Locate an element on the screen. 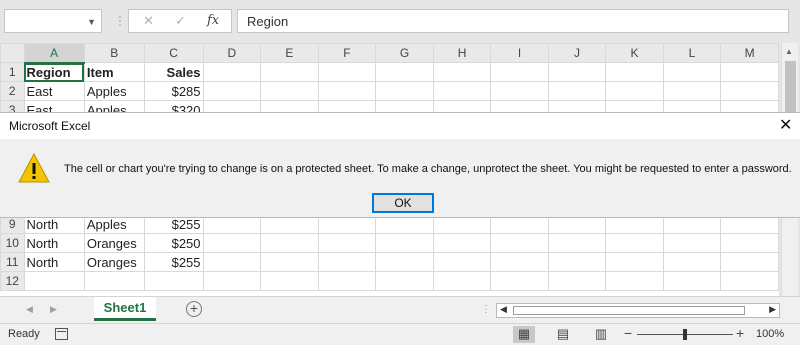  cell: $255 is located at coordinates (173, 262).